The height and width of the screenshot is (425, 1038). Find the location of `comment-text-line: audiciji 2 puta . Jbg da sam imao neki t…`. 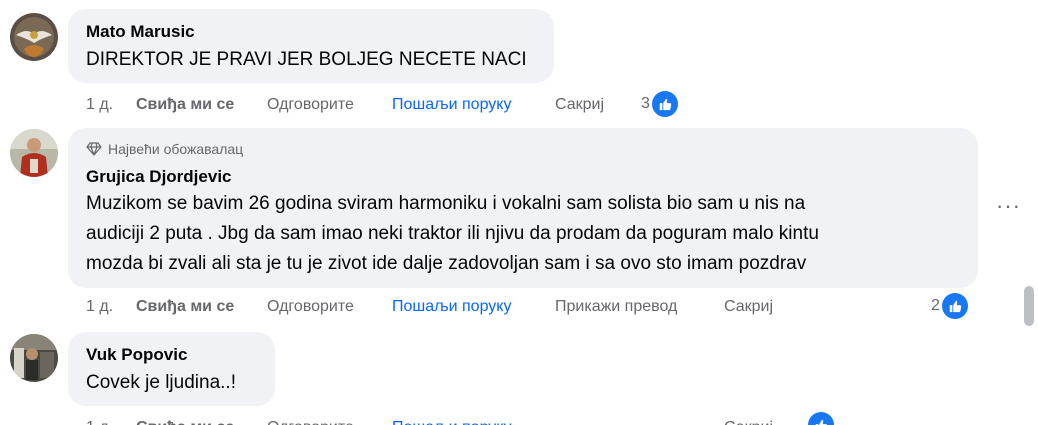

comment-text-line: audiciji 2 puta . Jbg da sam imao neki t… is located at coordinates (452, 233).